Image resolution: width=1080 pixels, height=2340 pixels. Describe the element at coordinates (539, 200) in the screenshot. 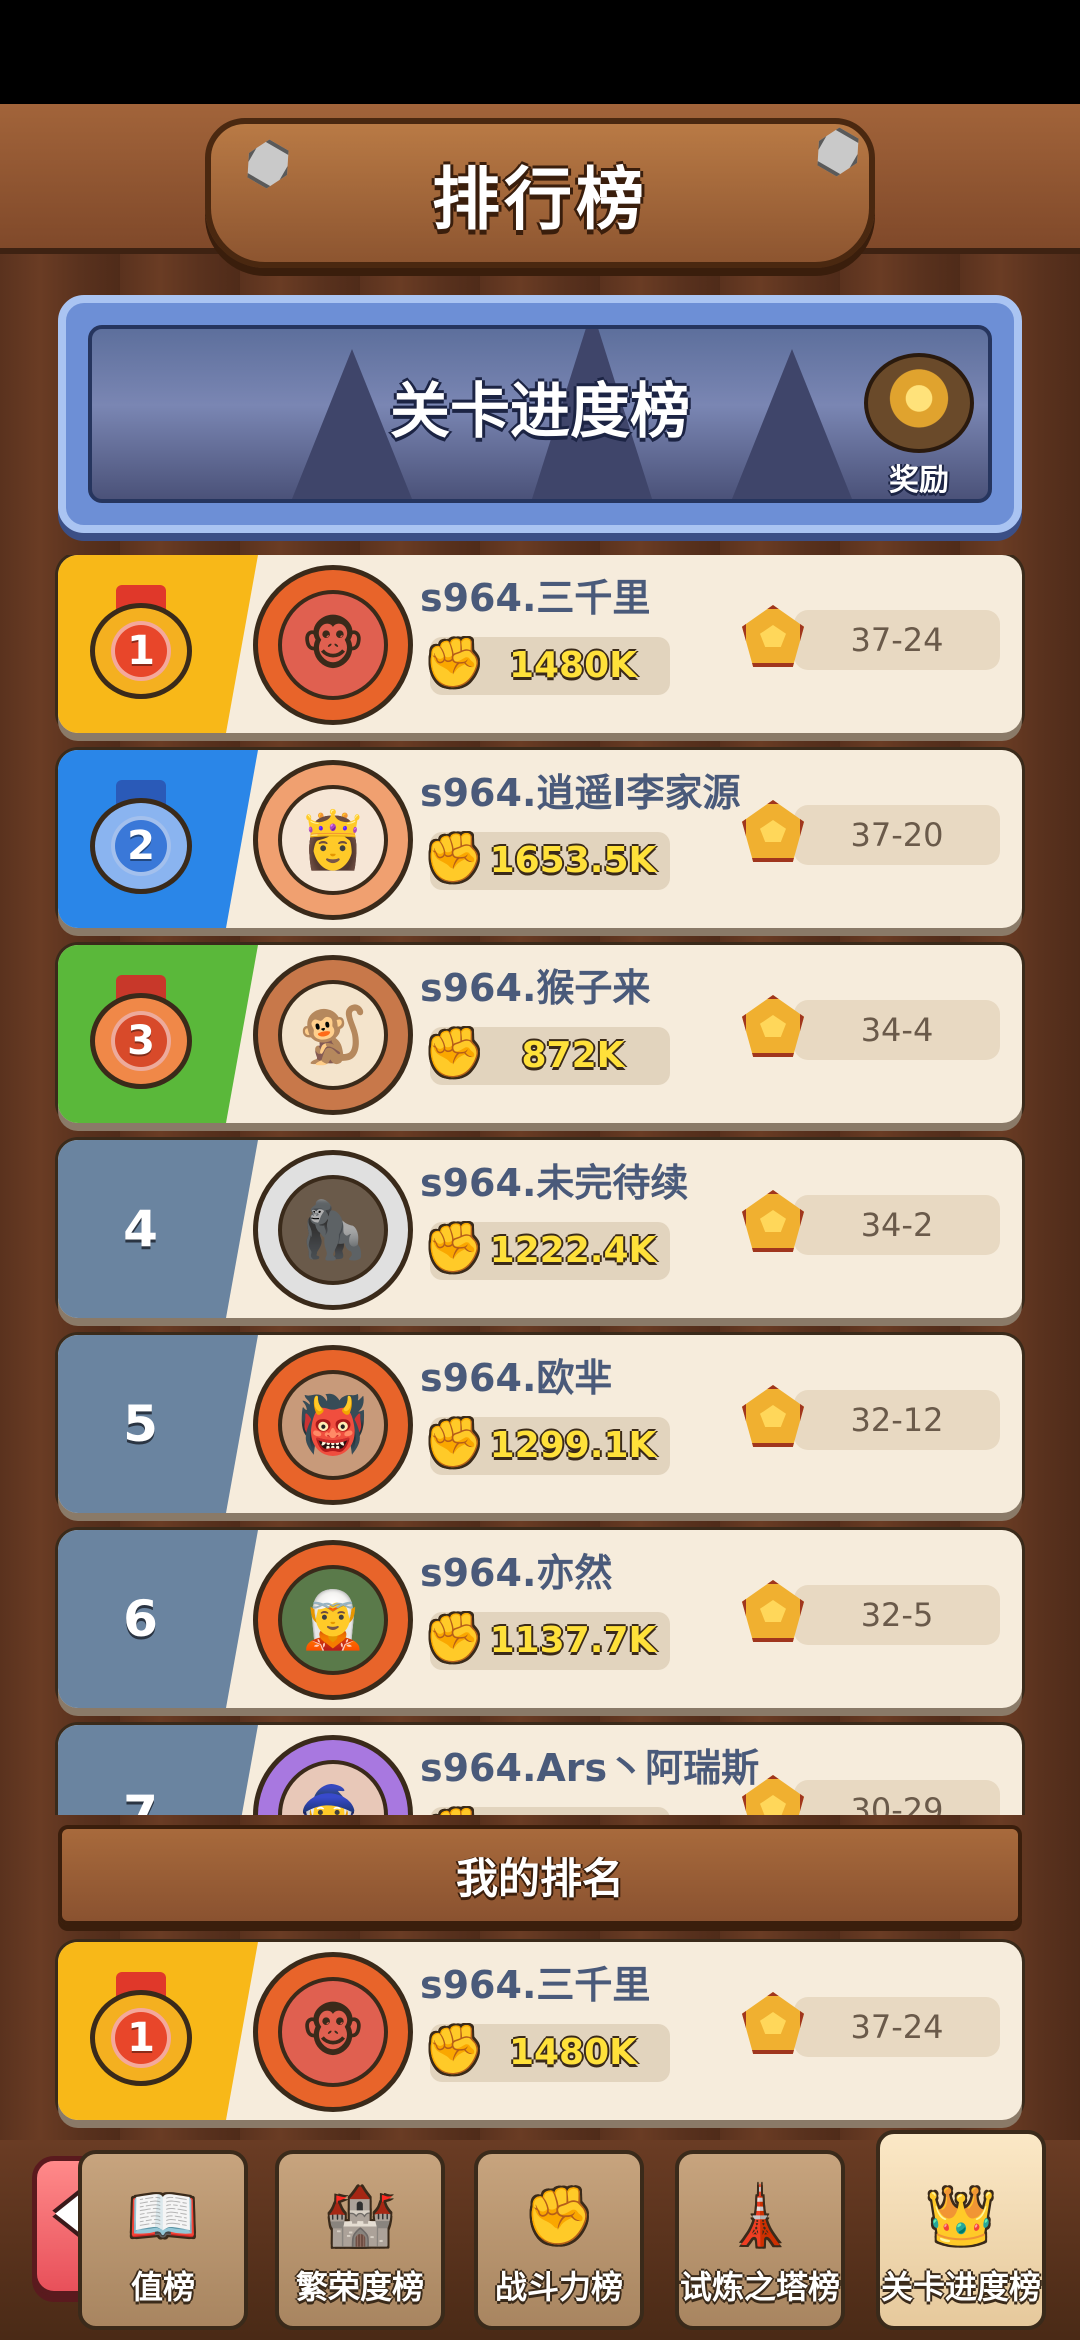

I see `page-title: 排行榜` at that location.